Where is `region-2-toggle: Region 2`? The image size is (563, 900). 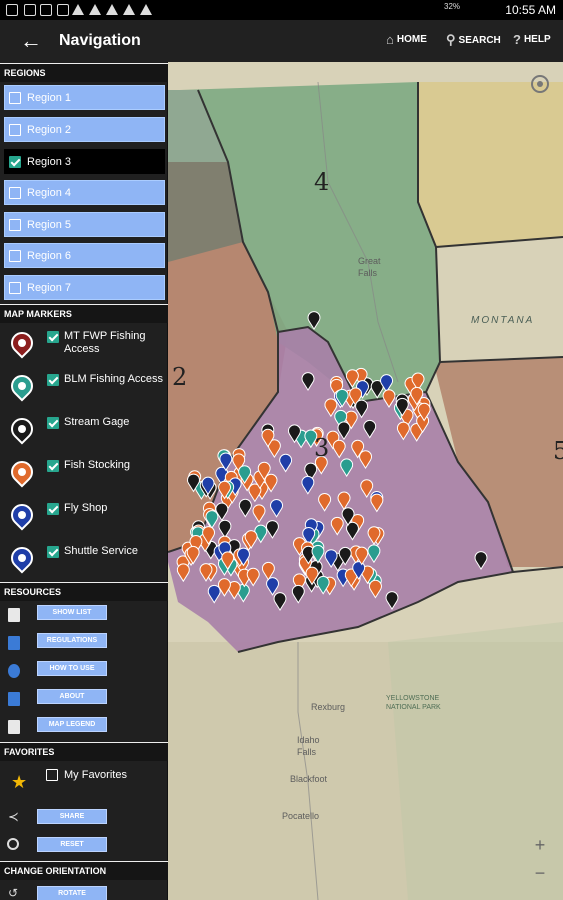
region-2-toggle: Region 2 is located at coordinates (84, 129).